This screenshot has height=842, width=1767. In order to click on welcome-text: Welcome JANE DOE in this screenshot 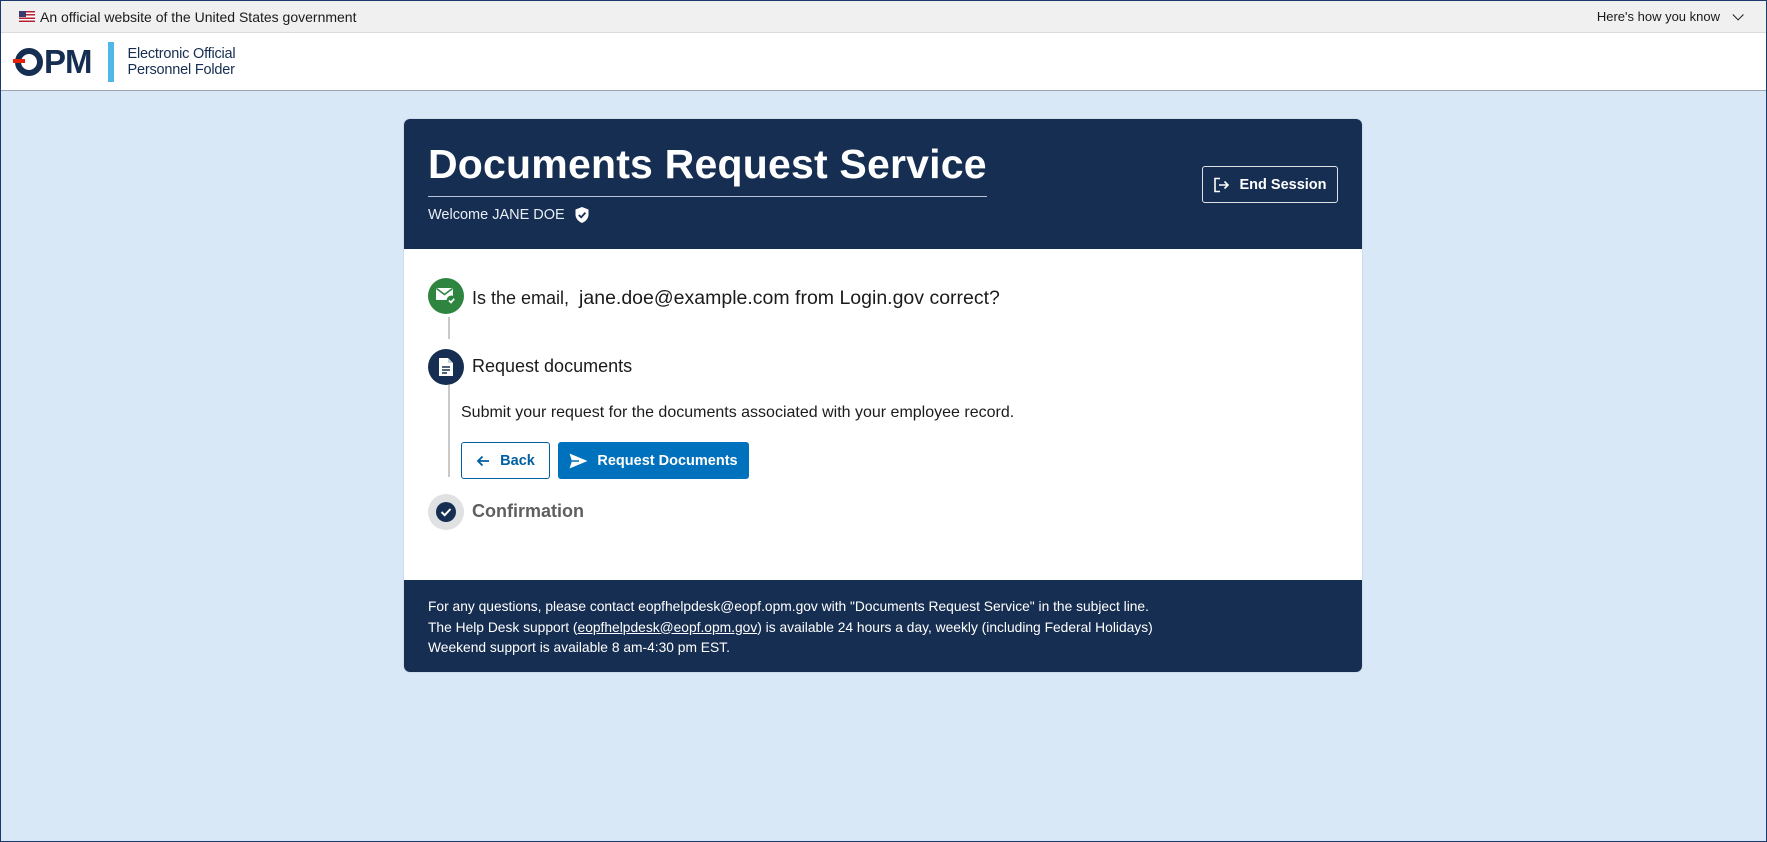, I will do `click(496, 215)`.